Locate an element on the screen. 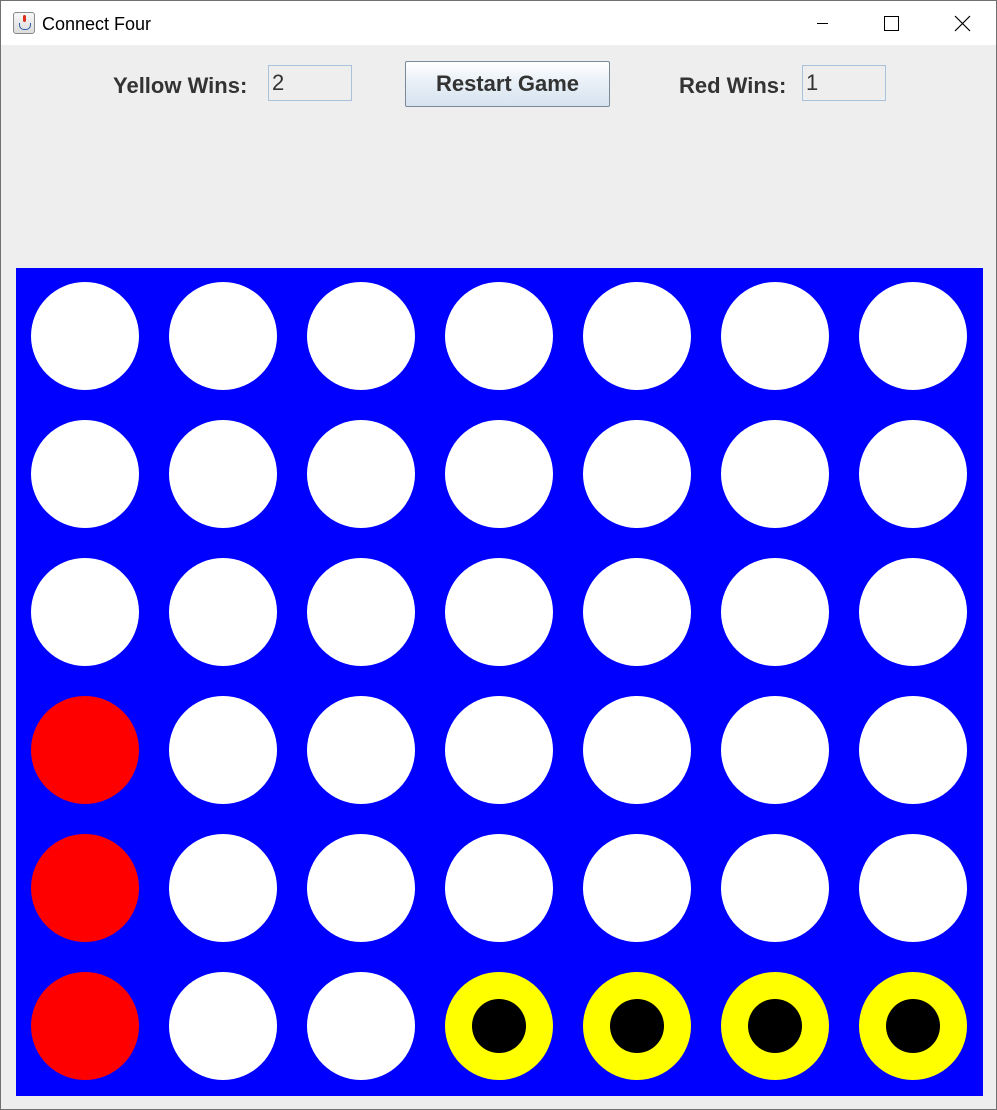  minimize-button is located at coordinates (822, 23).